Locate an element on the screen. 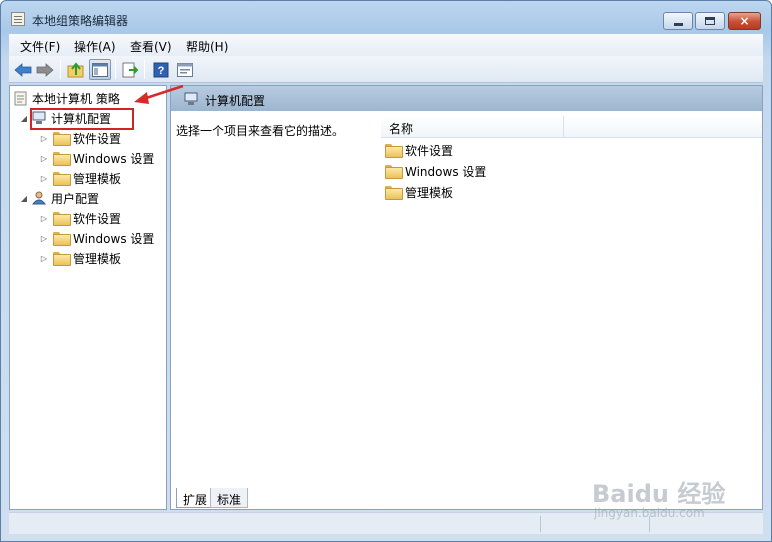  tree-root: 本地计算机 策略 is located at coordinates (67, 98).